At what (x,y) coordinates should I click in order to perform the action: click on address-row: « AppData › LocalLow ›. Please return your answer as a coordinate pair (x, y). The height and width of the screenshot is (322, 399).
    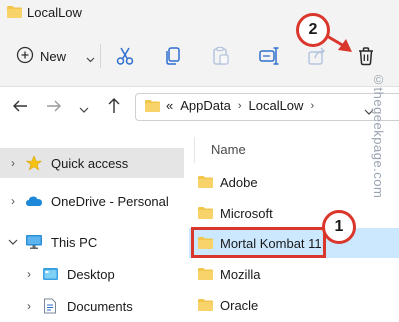
    Looking at the image, I should click on (199, 106).